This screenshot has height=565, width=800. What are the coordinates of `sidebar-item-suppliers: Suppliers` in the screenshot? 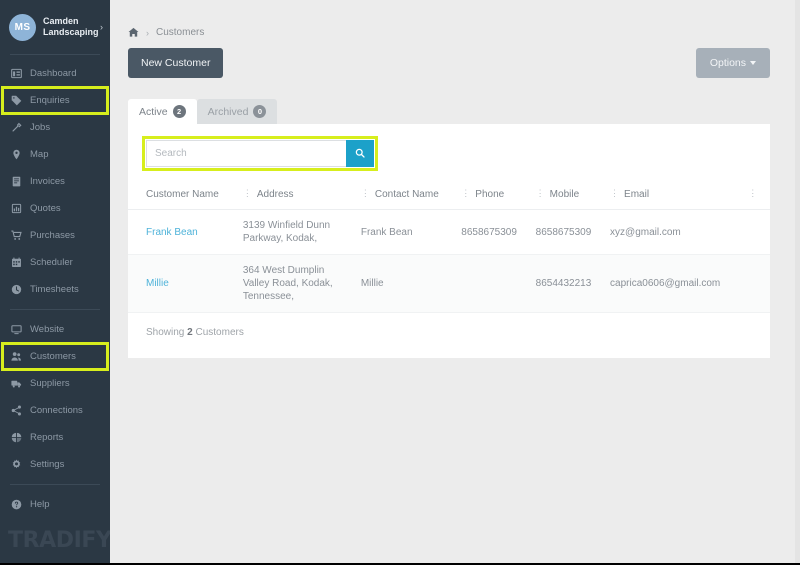 It's located at (55, 383).